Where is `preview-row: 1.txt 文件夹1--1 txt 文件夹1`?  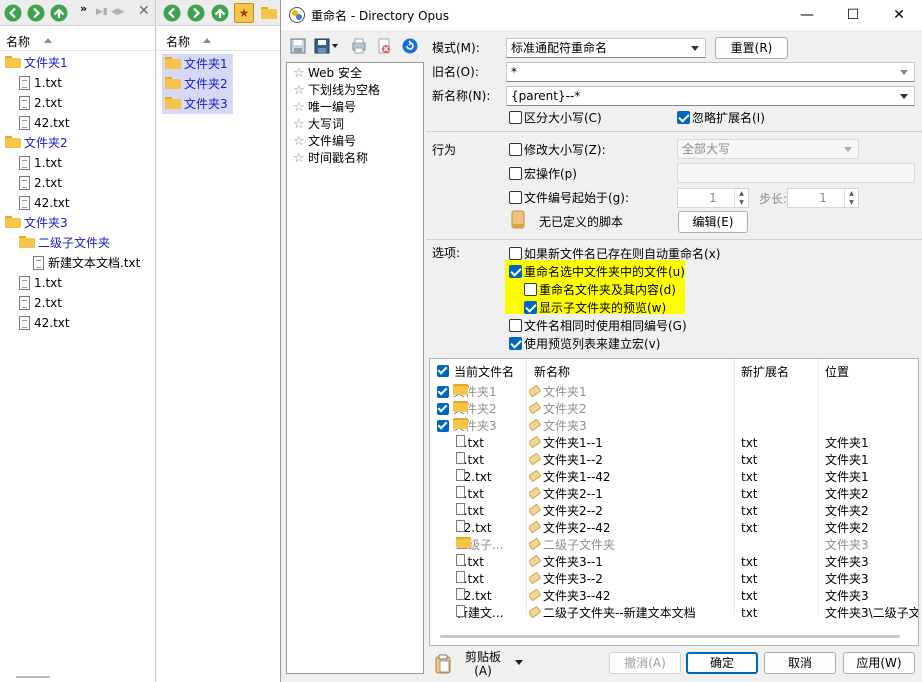 preview-row: 1.txt 文件夹1--1 txt 文件夹1 is located at coordinates (674, 443).